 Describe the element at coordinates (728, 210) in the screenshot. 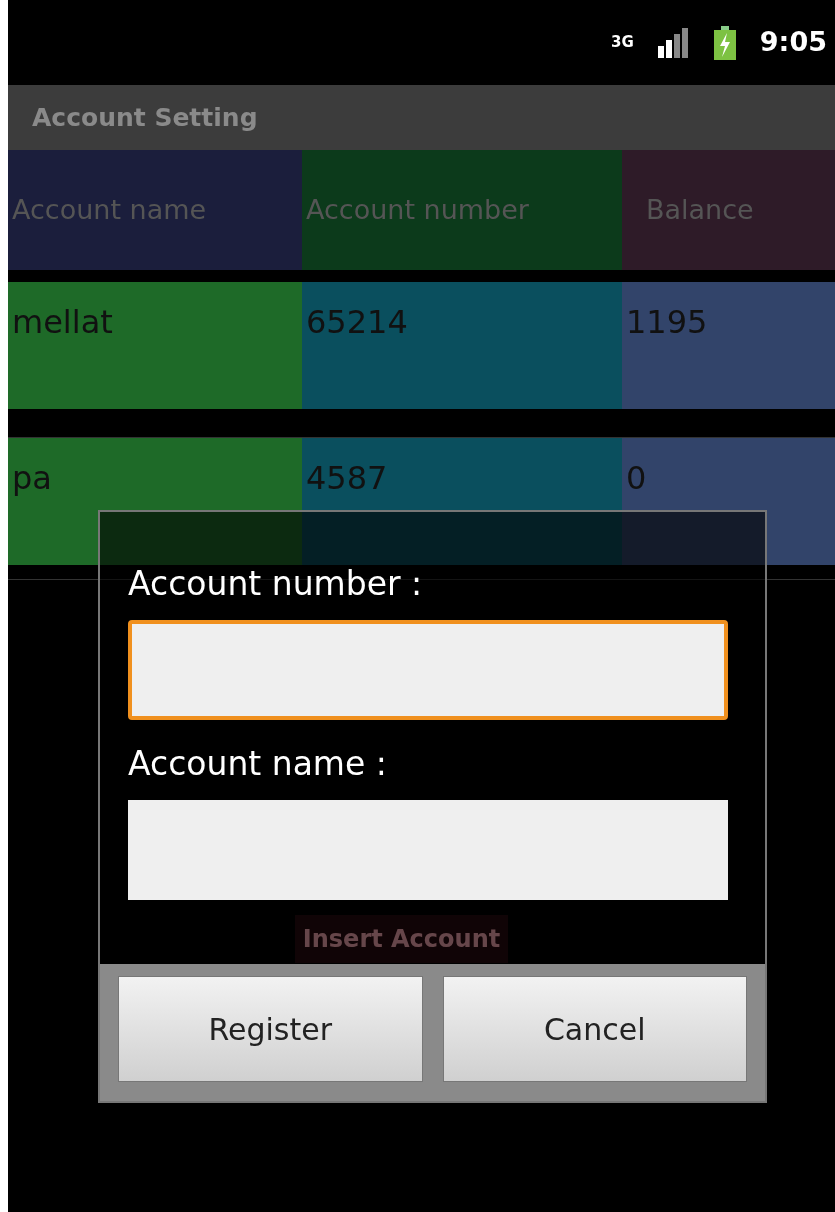

I see `column-header: Balance` at that location.